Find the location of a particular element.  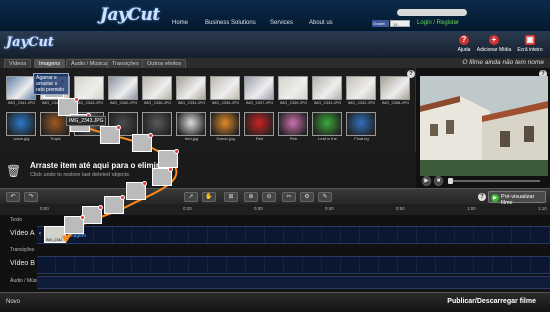

media-thumb: IMG_2333.JPG is located at coordinates (327, 91).